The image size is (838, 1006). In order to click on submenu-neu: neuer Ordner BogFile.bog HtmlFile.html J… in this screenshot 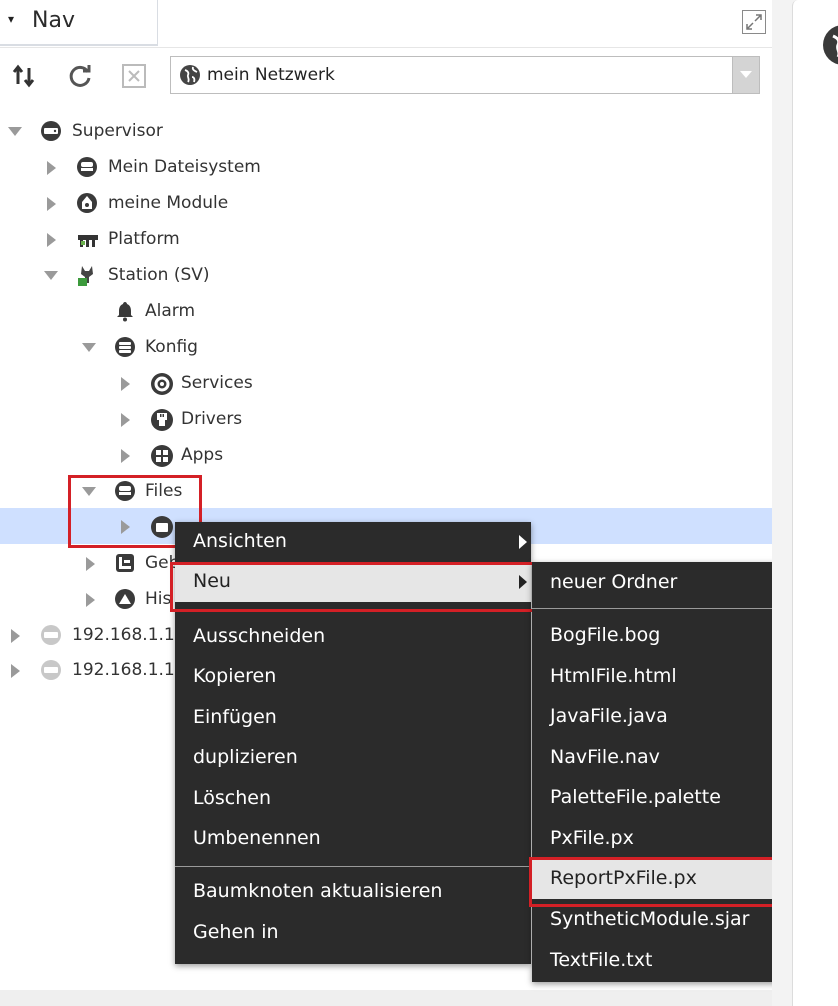, I will do `click(655, 772)`.